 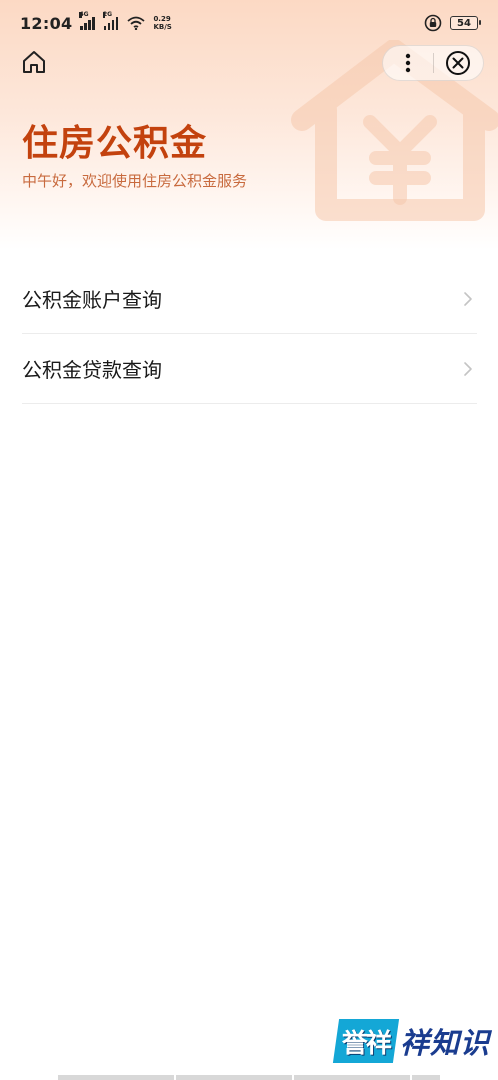 I want to click on more-button, so click(x=408, y=63).